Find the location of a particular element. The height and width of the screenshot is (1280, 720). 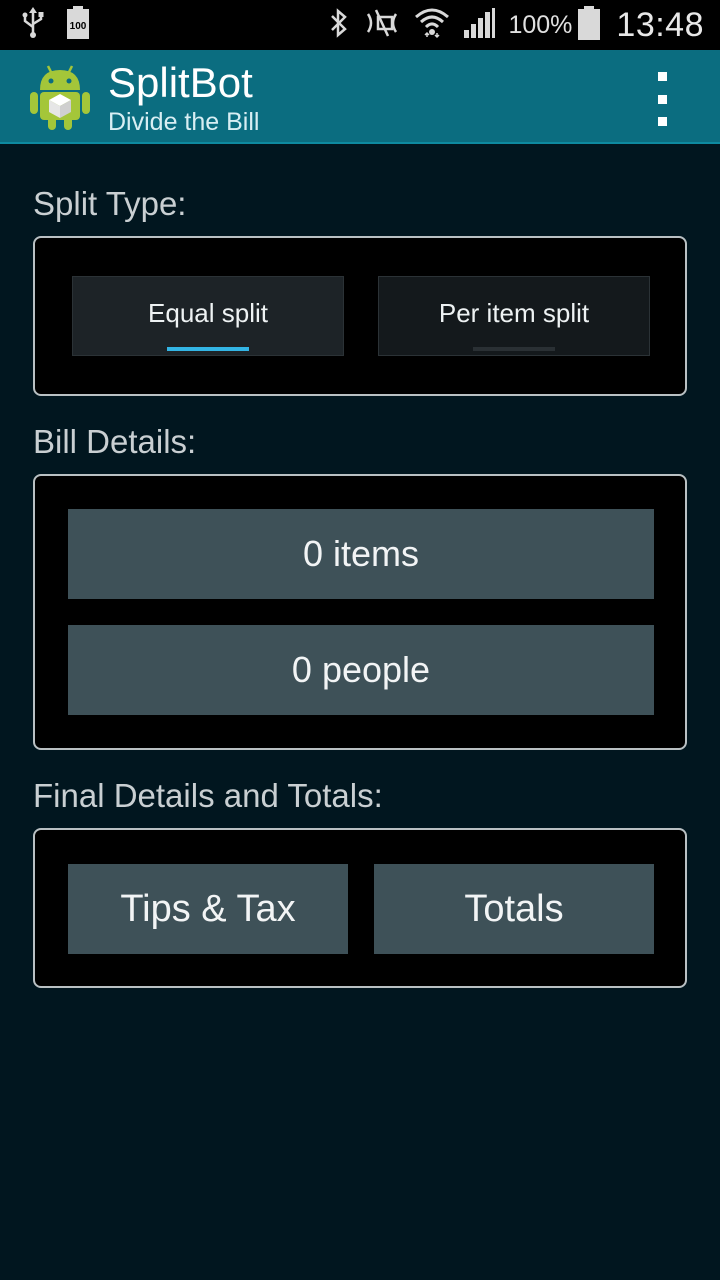

tips-tax-button: Tips & Tax is located at coordinates (208, 909).